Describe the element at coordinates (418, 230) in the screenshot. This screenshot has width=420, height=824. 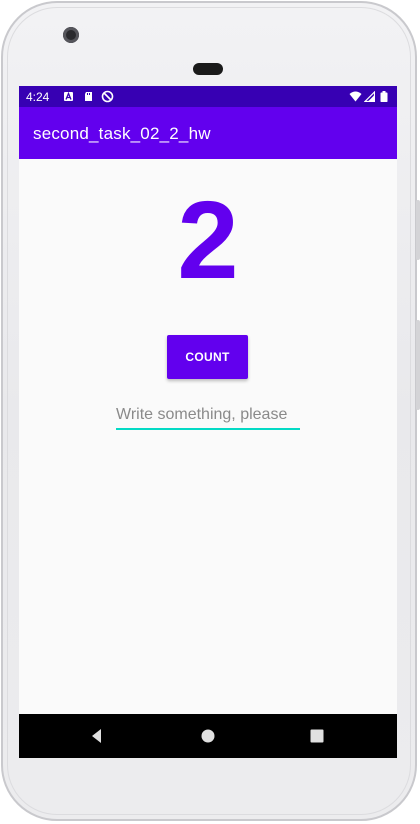
I see `power-button` at that location.